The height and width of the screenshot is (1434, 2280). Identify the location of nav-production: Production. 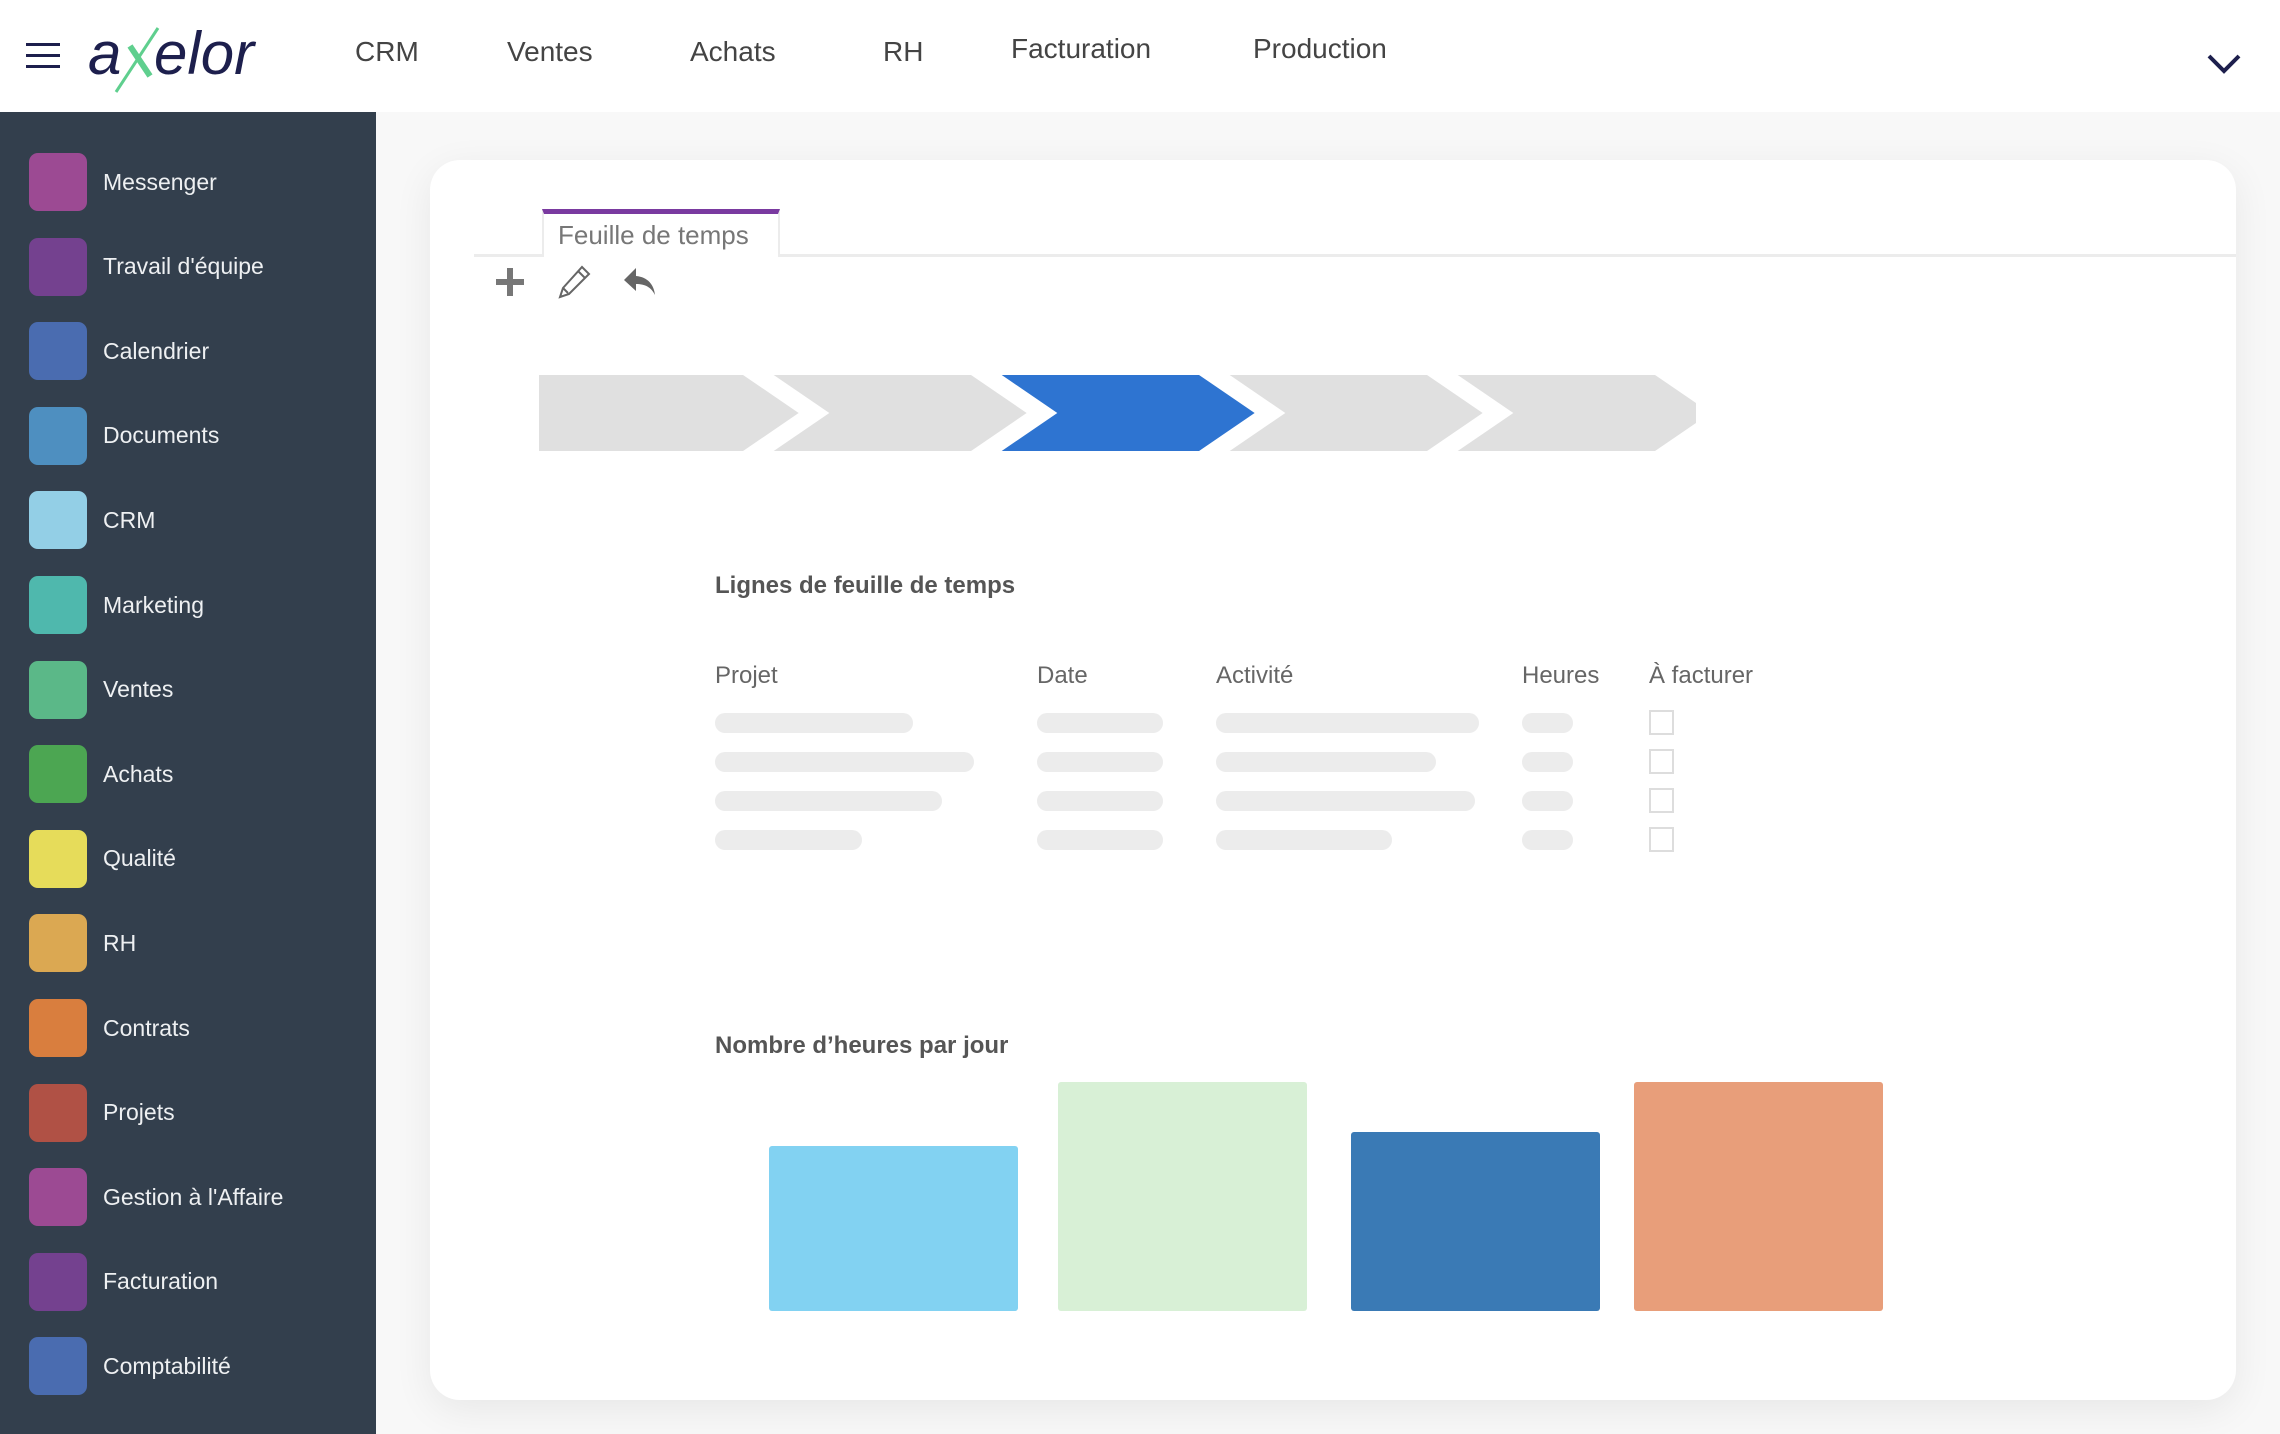
(1320, 49).